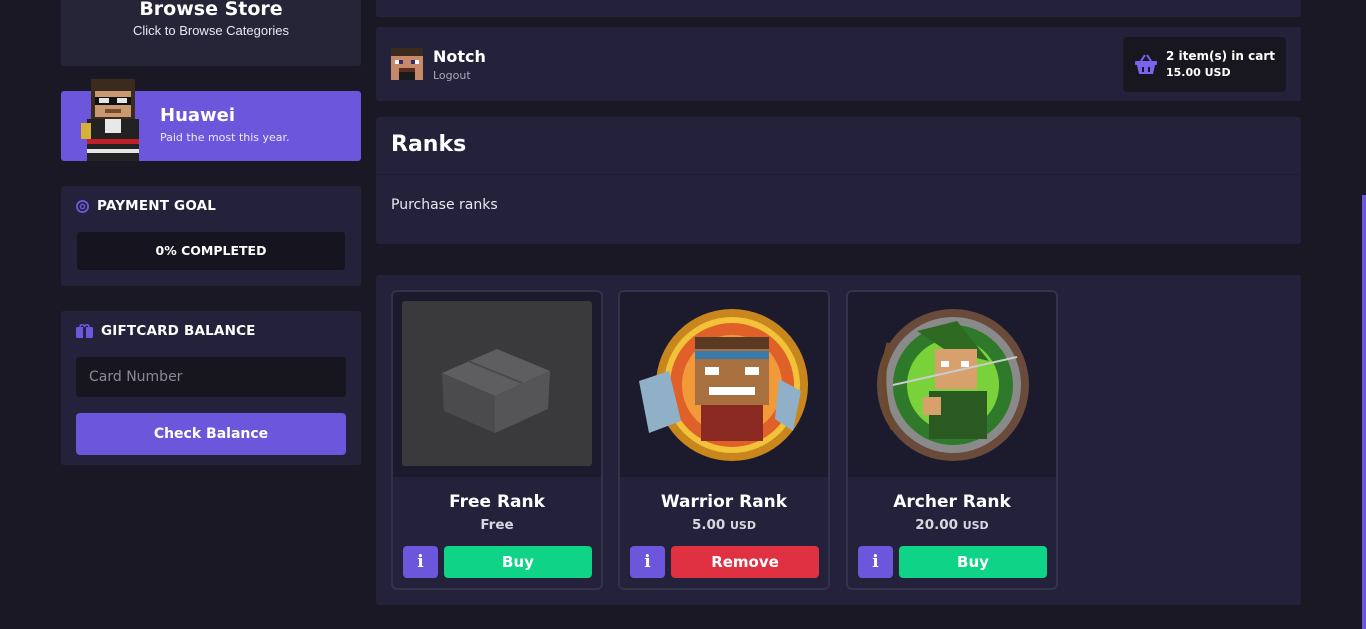 Image resolution: width=1366 pixels, height=629 pixels. What do you see at coordinates (723, 385) in the screenshot?
I see `warrior-image` at bounding box center [723, 385].